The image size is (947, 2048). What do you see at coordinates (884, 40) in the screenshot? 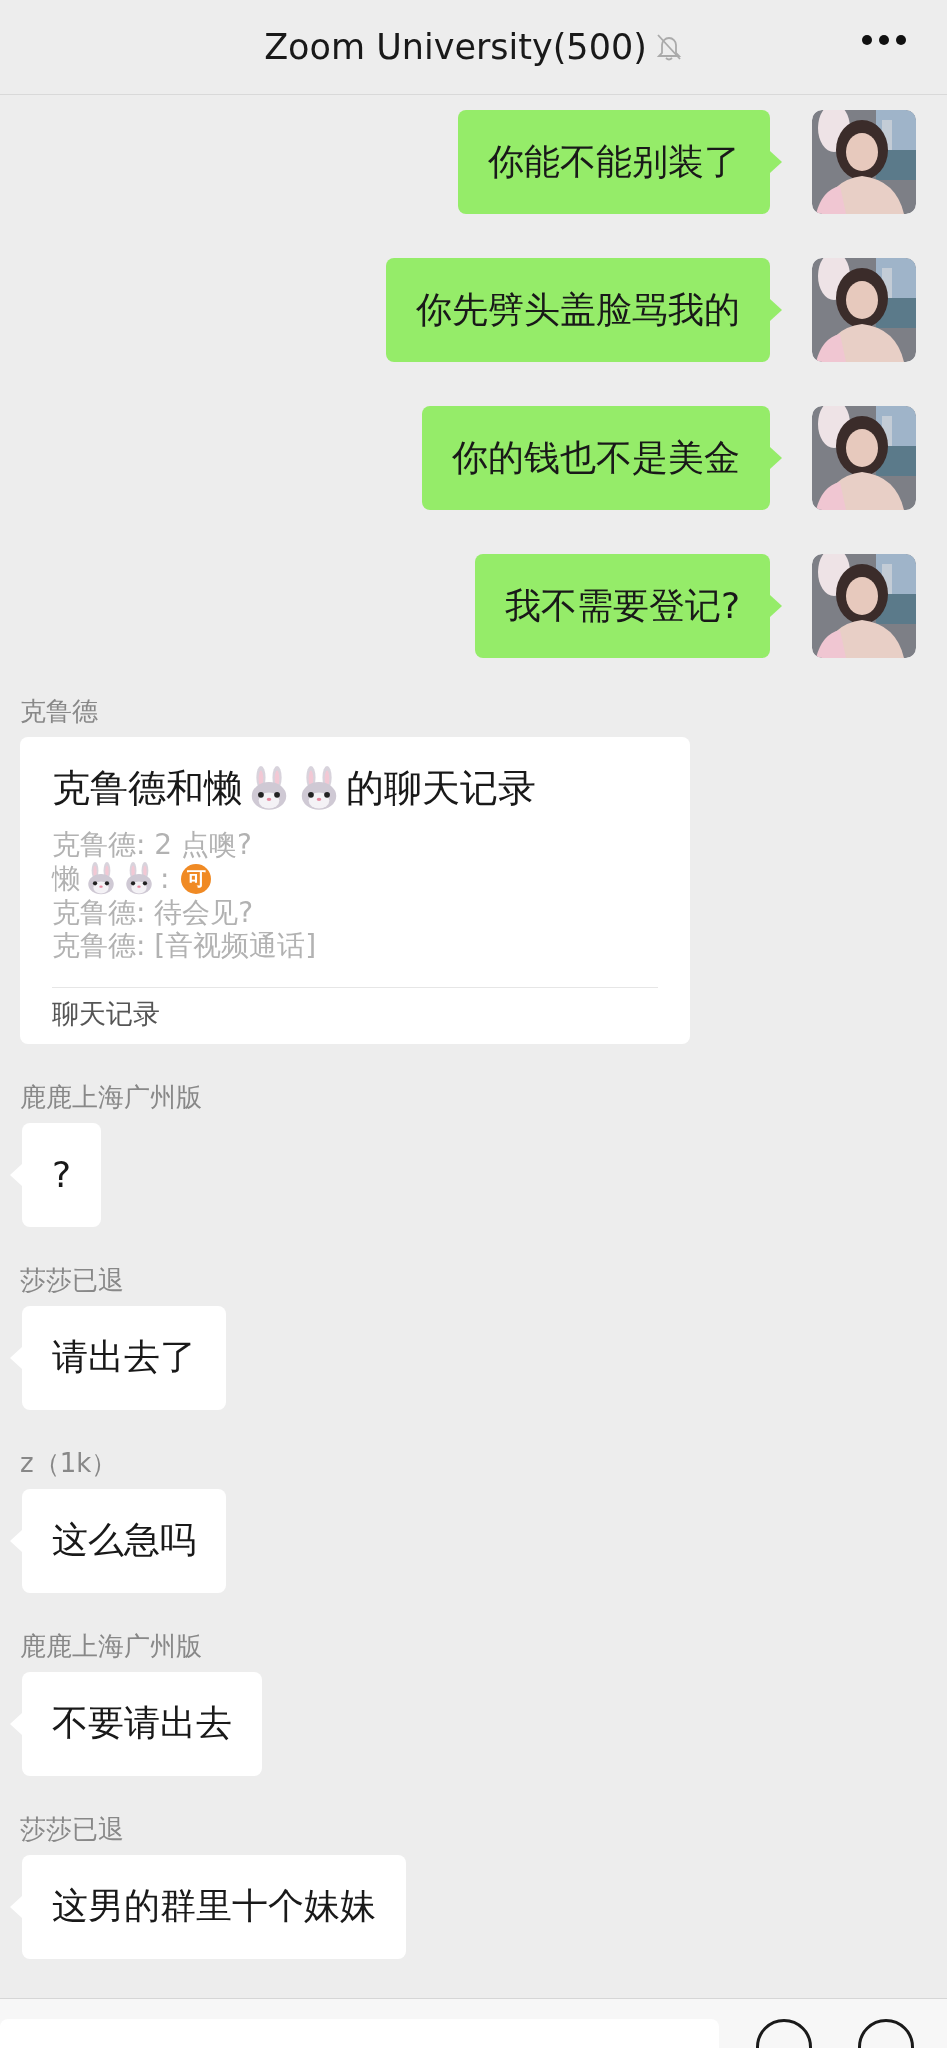
I see `more-icon` at bounding box center [884, 40].